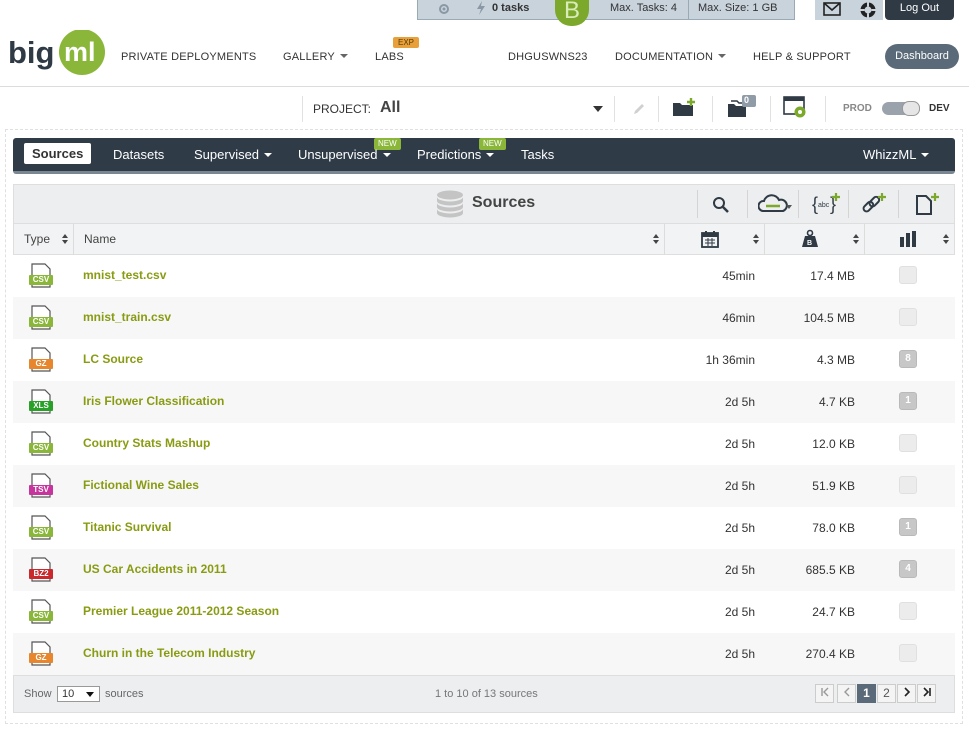  I want to click on source-name-link: Country Stats Mashup, so click(146, 443).